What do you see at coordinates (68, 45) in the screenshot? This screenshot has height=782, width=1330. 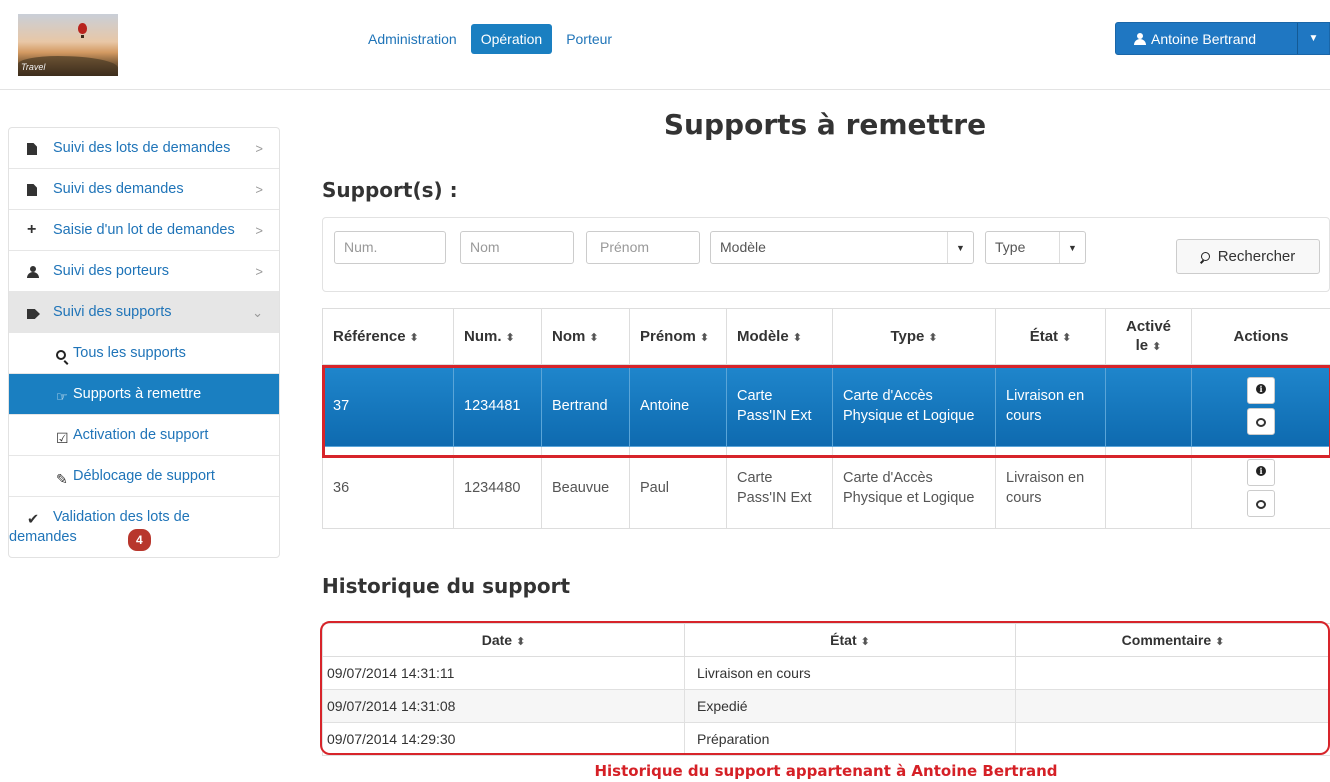 I see `logo: Travel` at bounding box center [68, 45].